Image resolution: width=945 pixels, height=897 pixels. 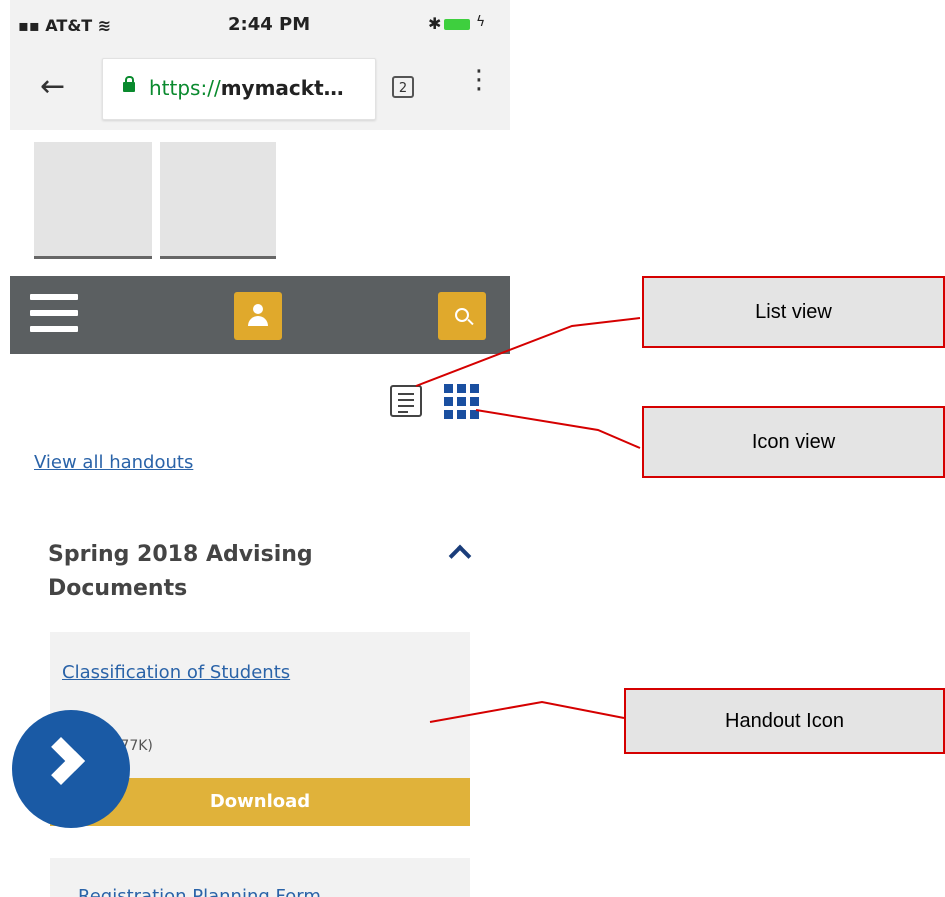 What do you see at coordinates (528, 352) in the screenshot?
I see `callout-line-list-view` at bounding box center [528, 352].